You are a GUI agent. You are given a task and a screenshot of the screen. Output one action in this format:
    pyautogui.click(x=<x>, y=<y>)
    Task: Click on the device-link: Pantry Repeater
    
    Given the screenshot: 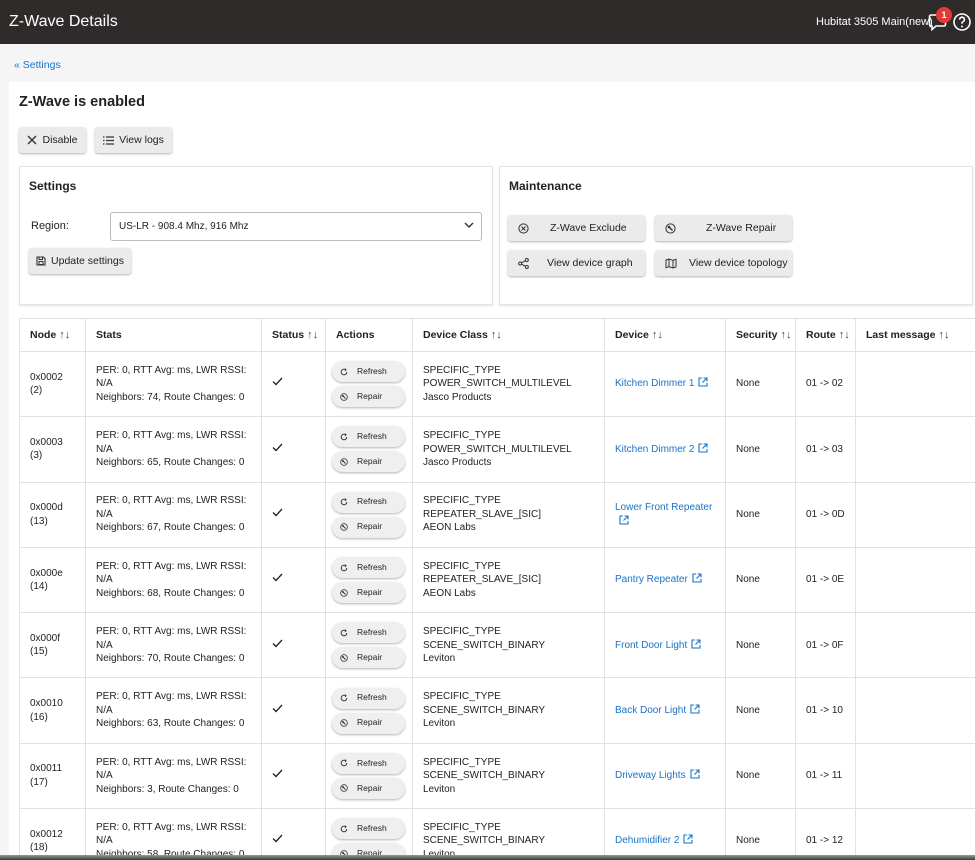 What is the action you would take?
    pyautogui.click(x=651, y=579)
    